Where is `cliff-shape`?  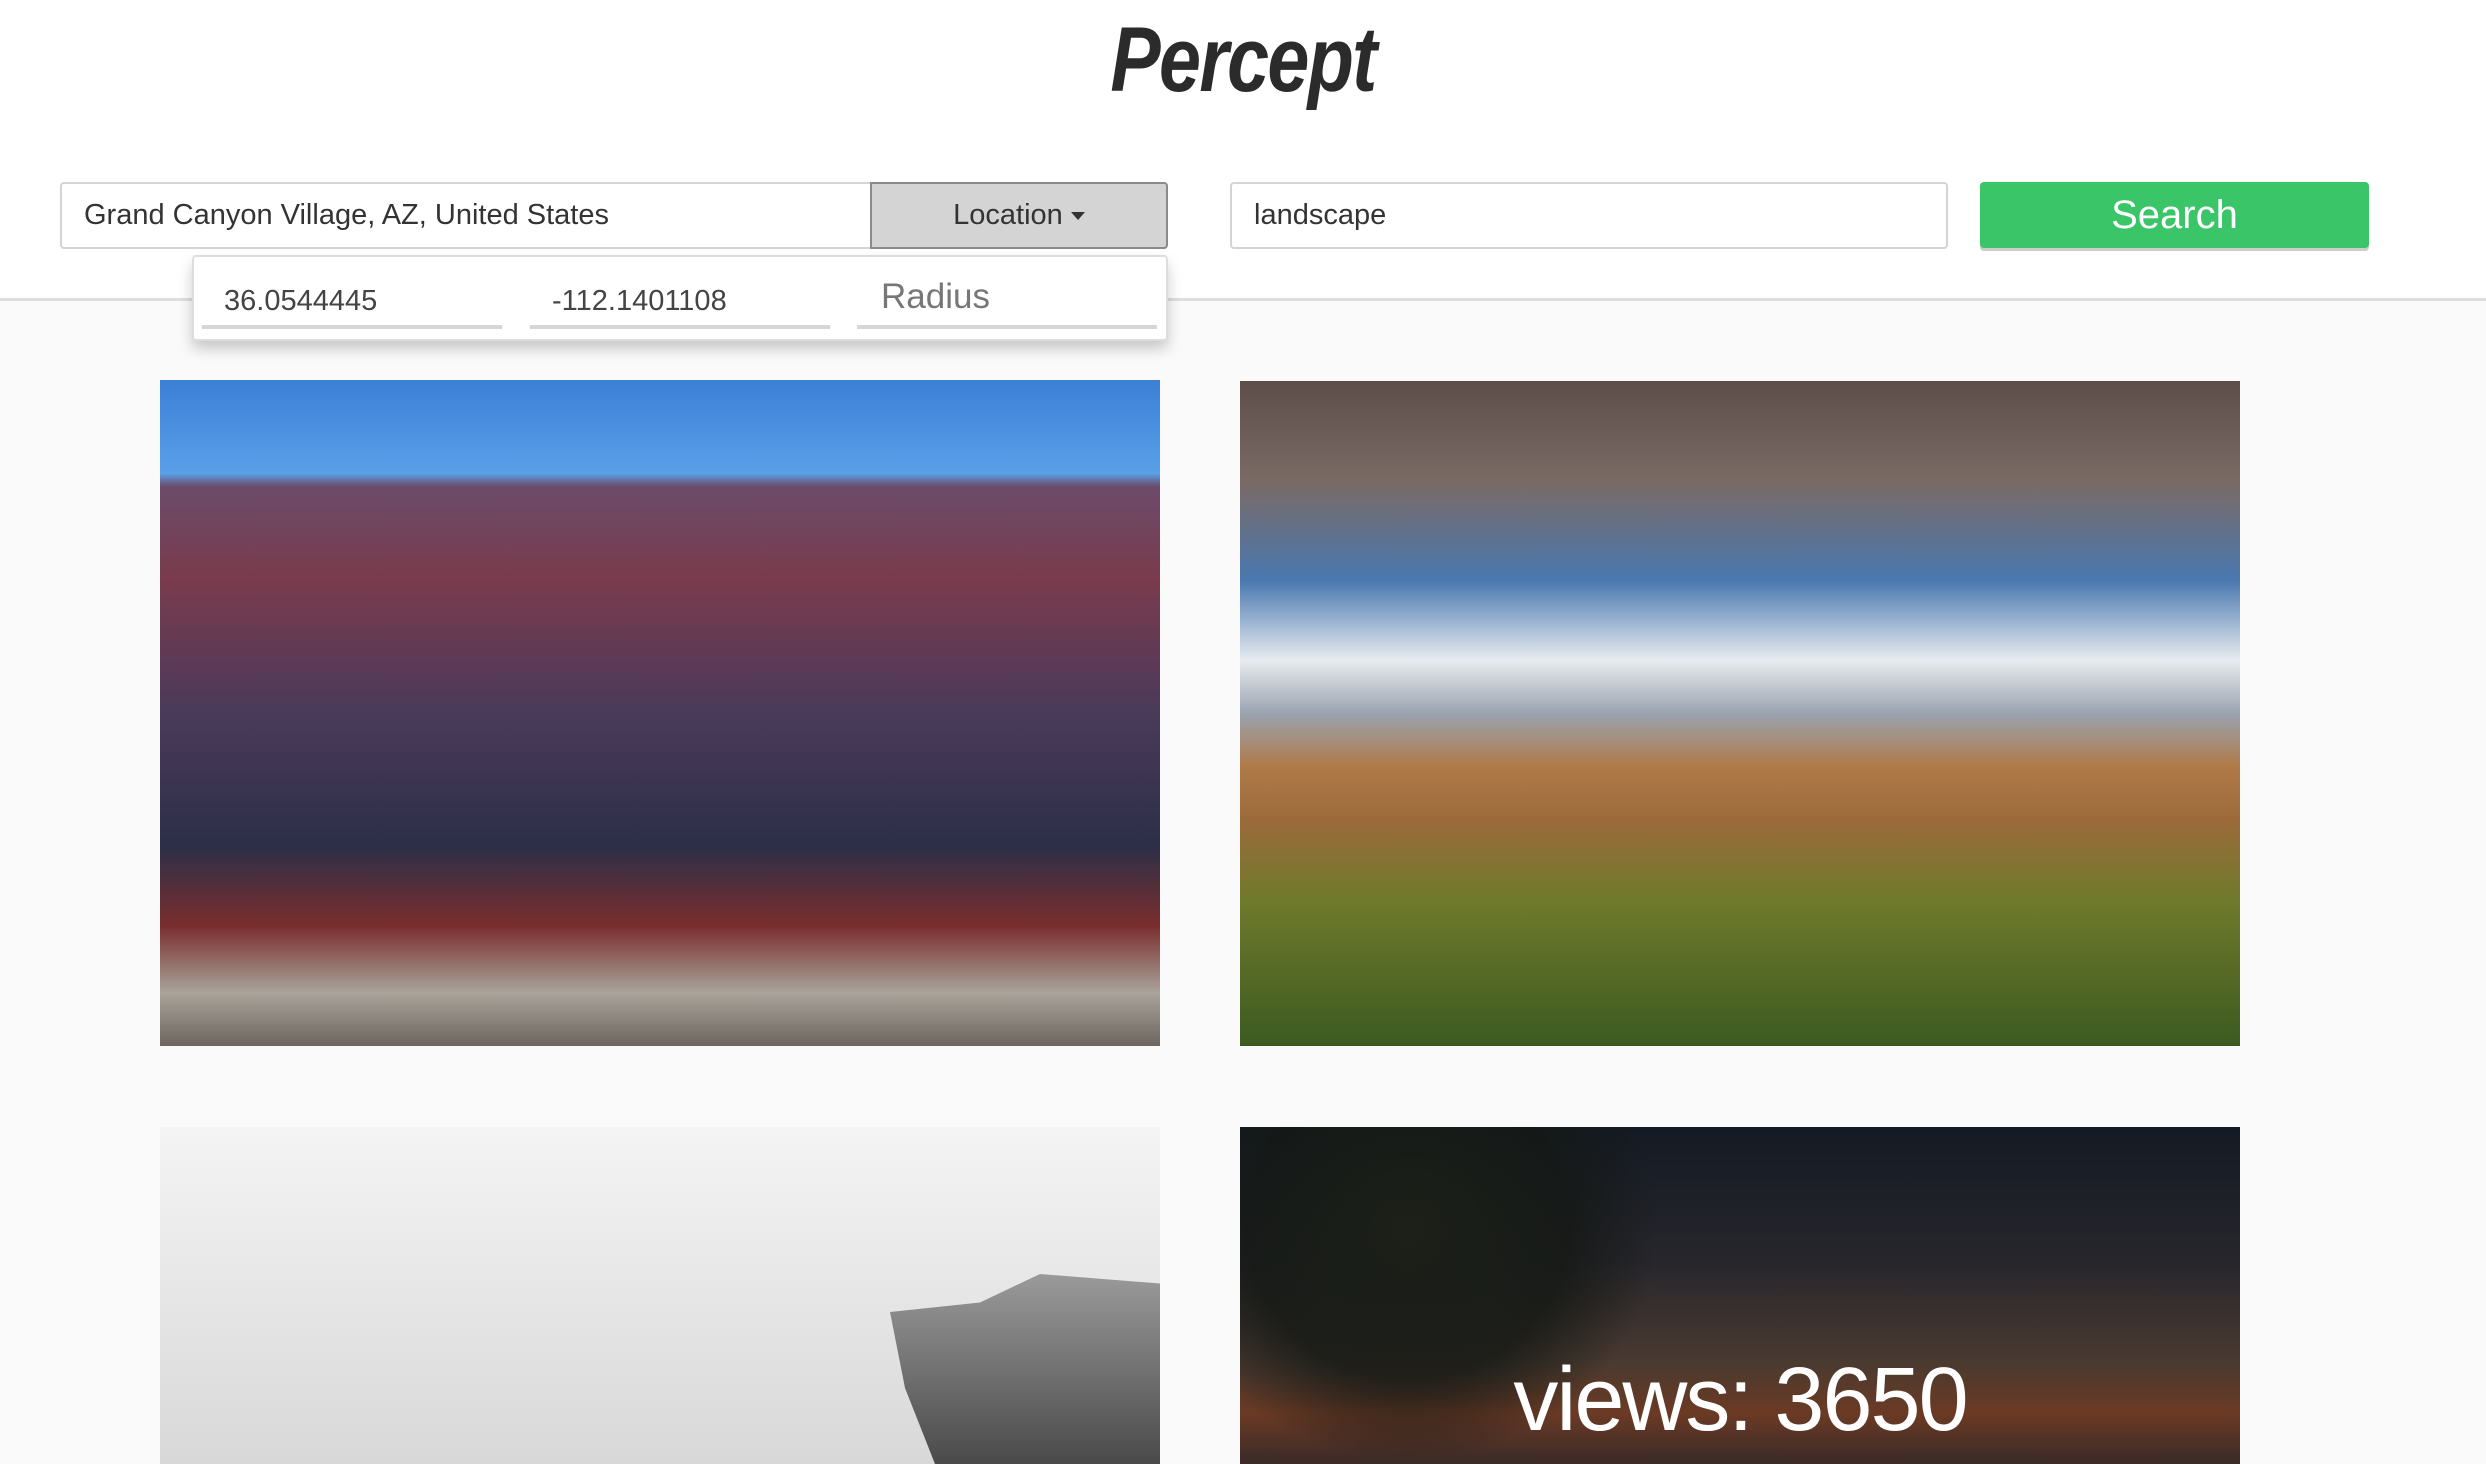
cliff-shape is located at coordinates (1025, 1369).